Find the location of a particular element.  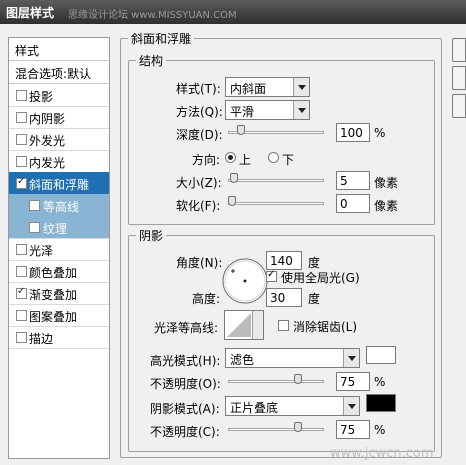

sidebar-item-label: 外发光 is located at coordinates (47, 141).